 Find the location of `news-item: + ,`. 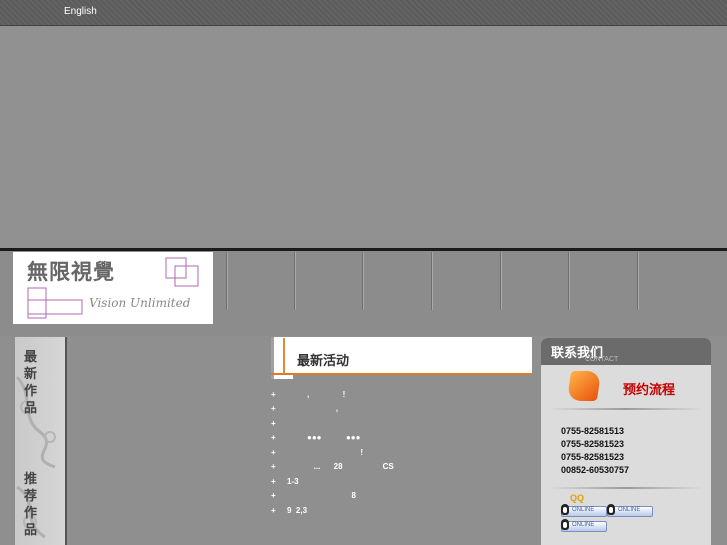

news-item: + , is located at coordinates (396, 410).